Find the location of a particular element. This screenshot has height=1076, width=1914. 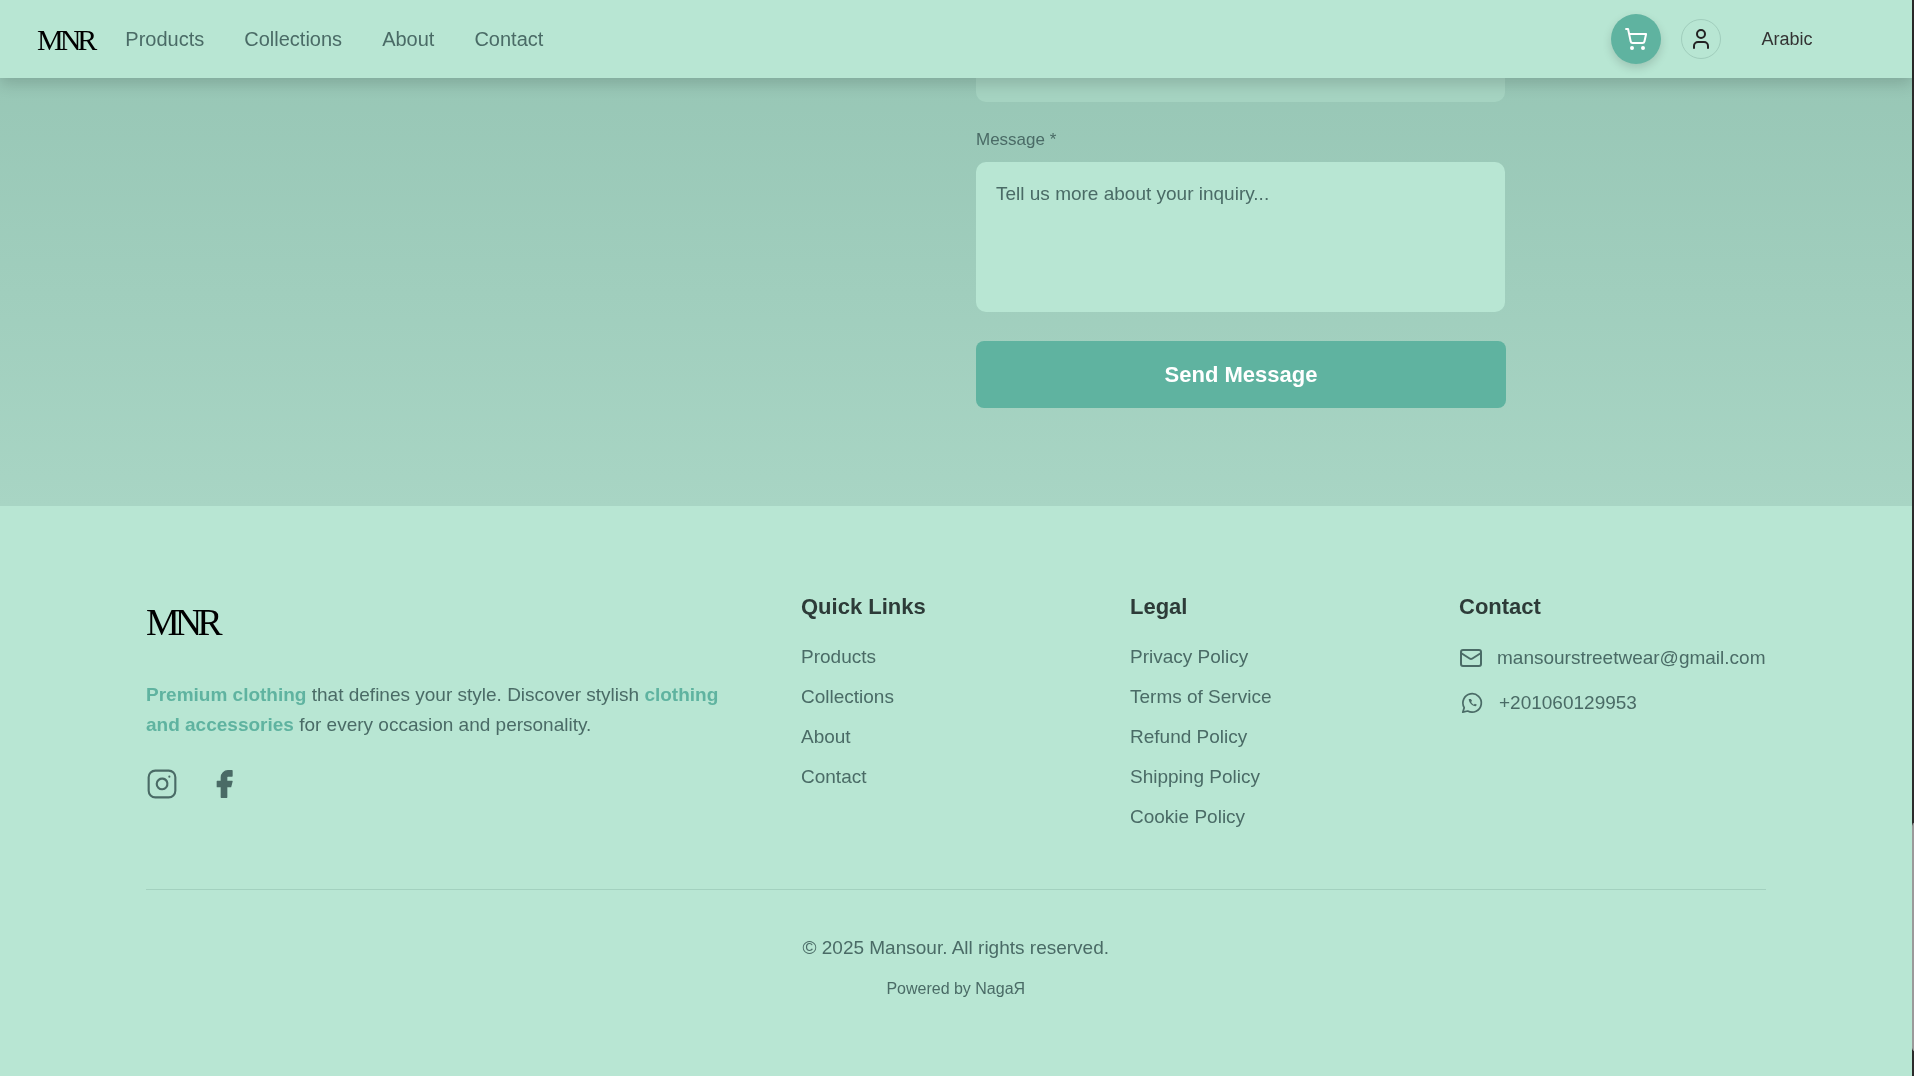

column-heading: Contact is located at coordinates (1500, 607).